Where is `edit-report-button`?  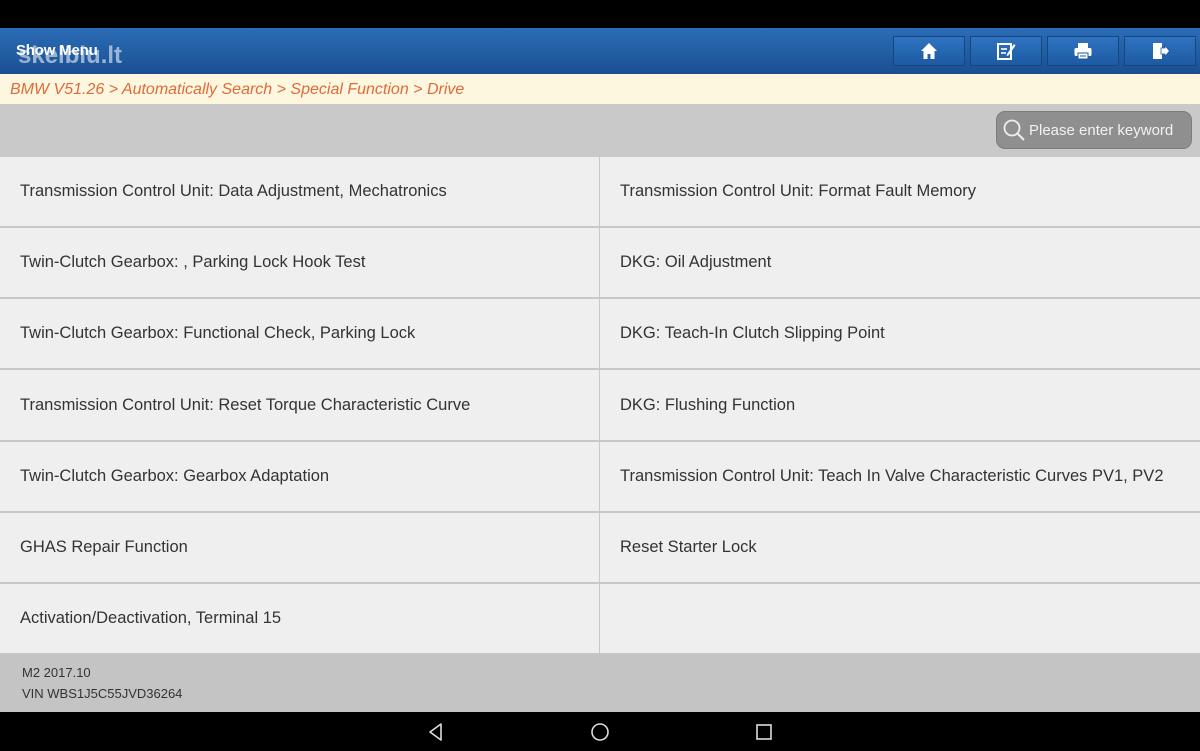
edit-report-button is located at coordinates (1006, 51).